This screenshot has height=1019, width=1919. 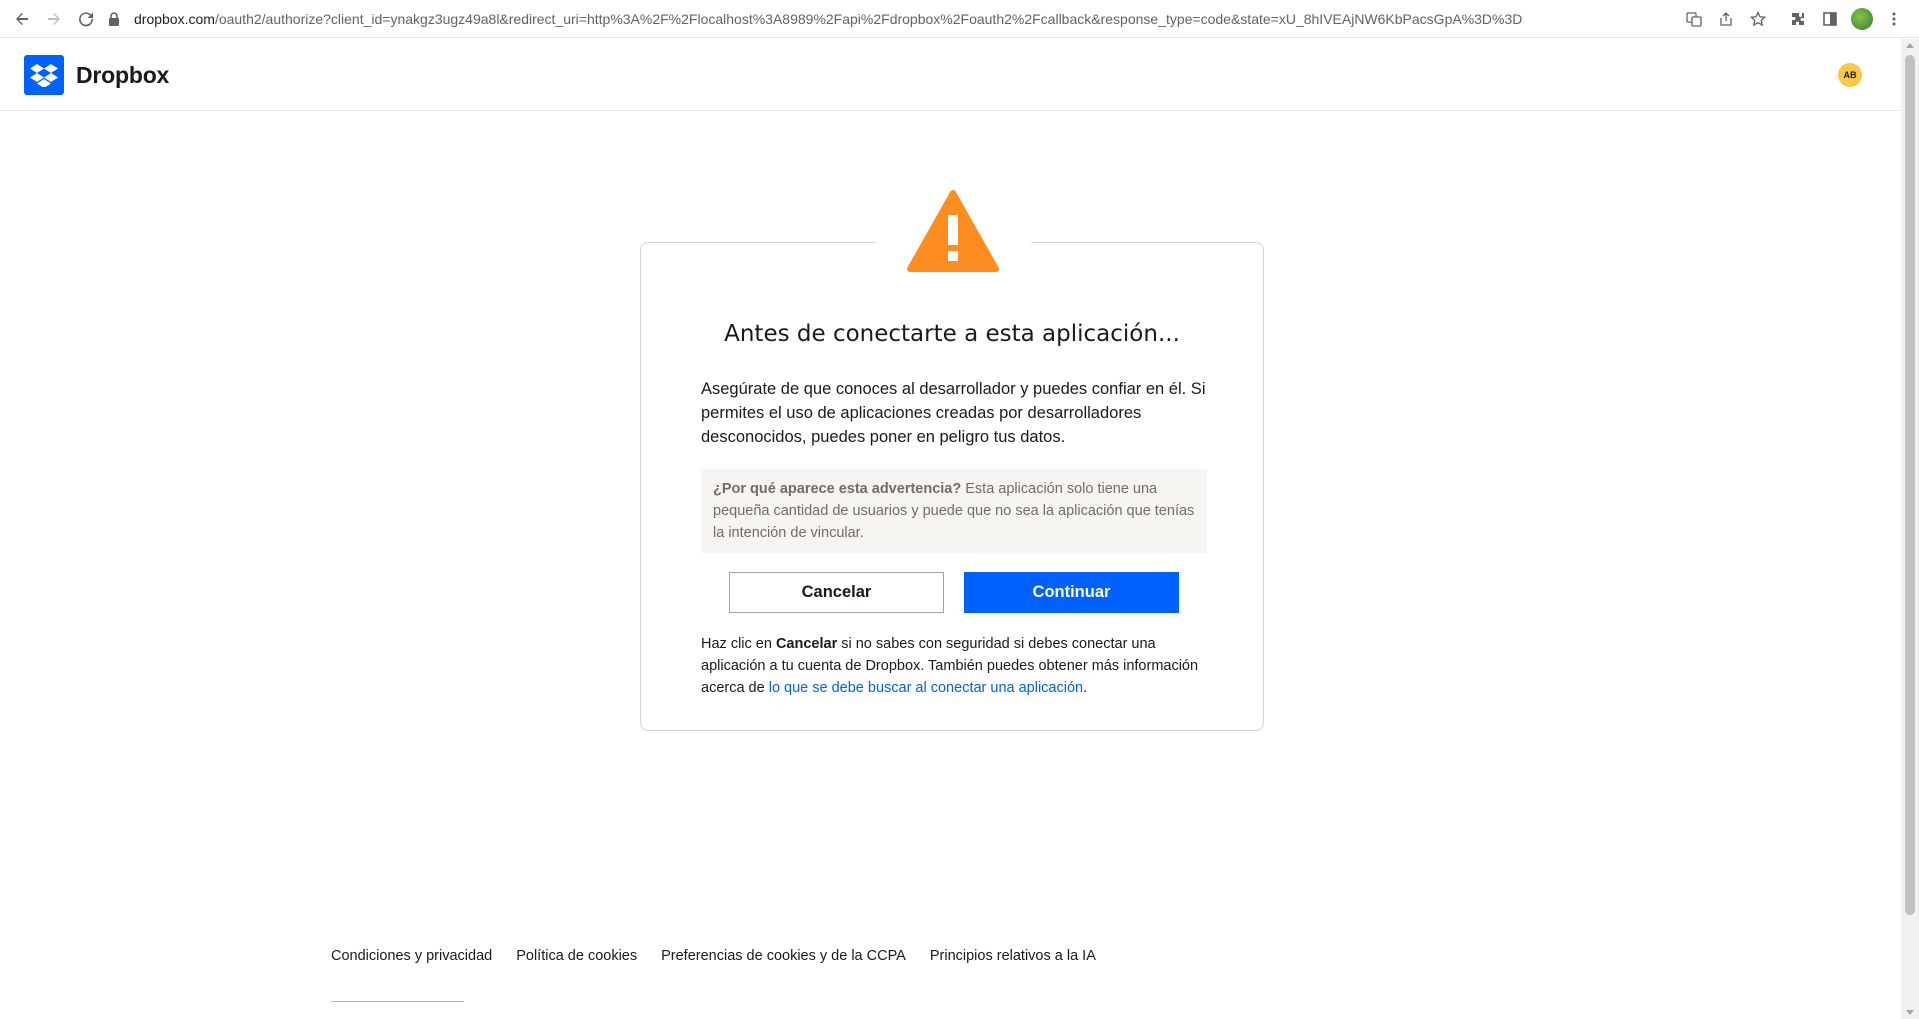 What do you see at coordinates (1850, 75) in the screenshot?
I see `user-avatar: AB` at bounding box center [1850, 75].